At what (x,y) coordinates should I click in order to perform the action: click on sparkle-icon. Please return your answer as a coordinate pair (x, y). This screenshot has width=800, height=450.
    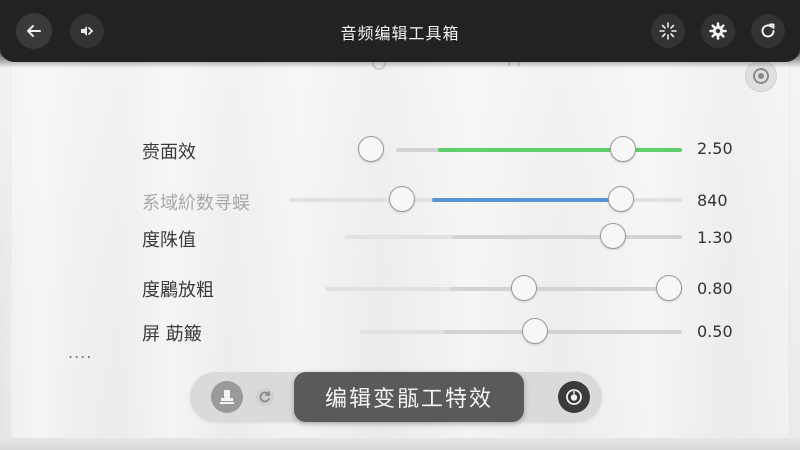
    Looking at the image, I should click on (668, 31).